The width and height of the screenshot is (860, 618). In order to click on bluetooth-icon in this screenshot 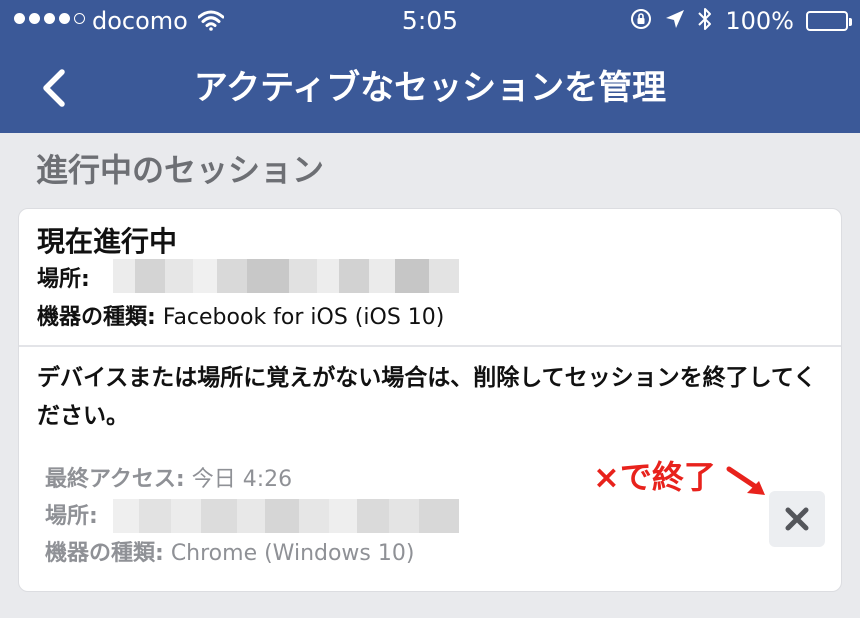, I will do `click(705, 21)`.